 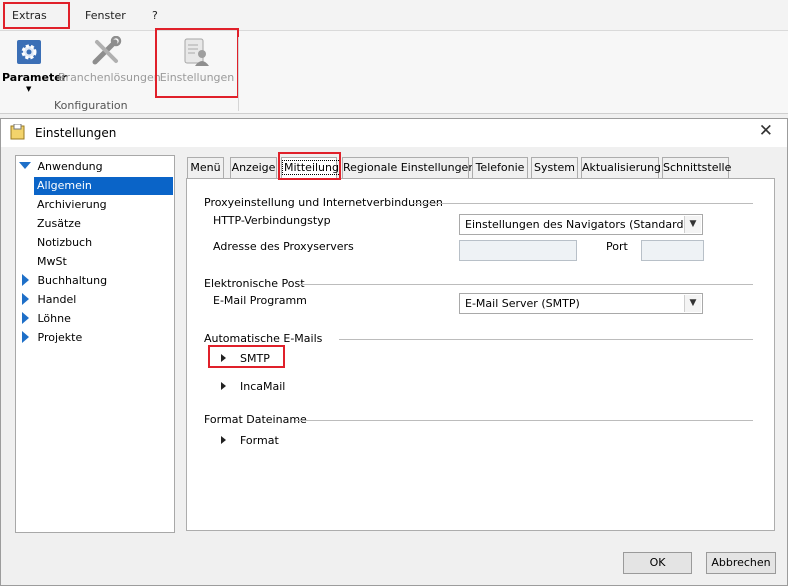 I want to click on ok-button: OK, so click(x=657, y=563).